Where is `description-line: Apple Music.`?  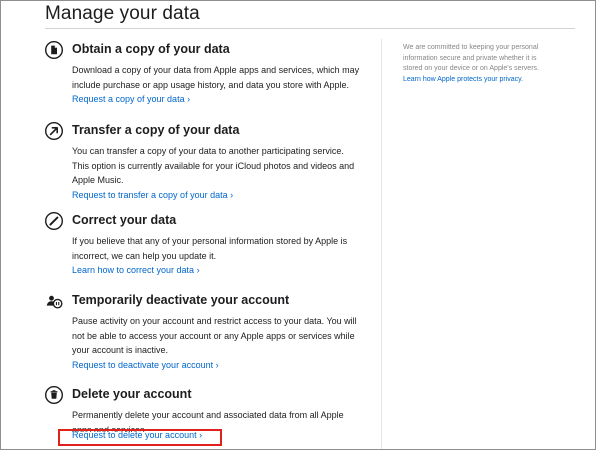 description-line: Apple Music. is located at coordinates (98, 180).